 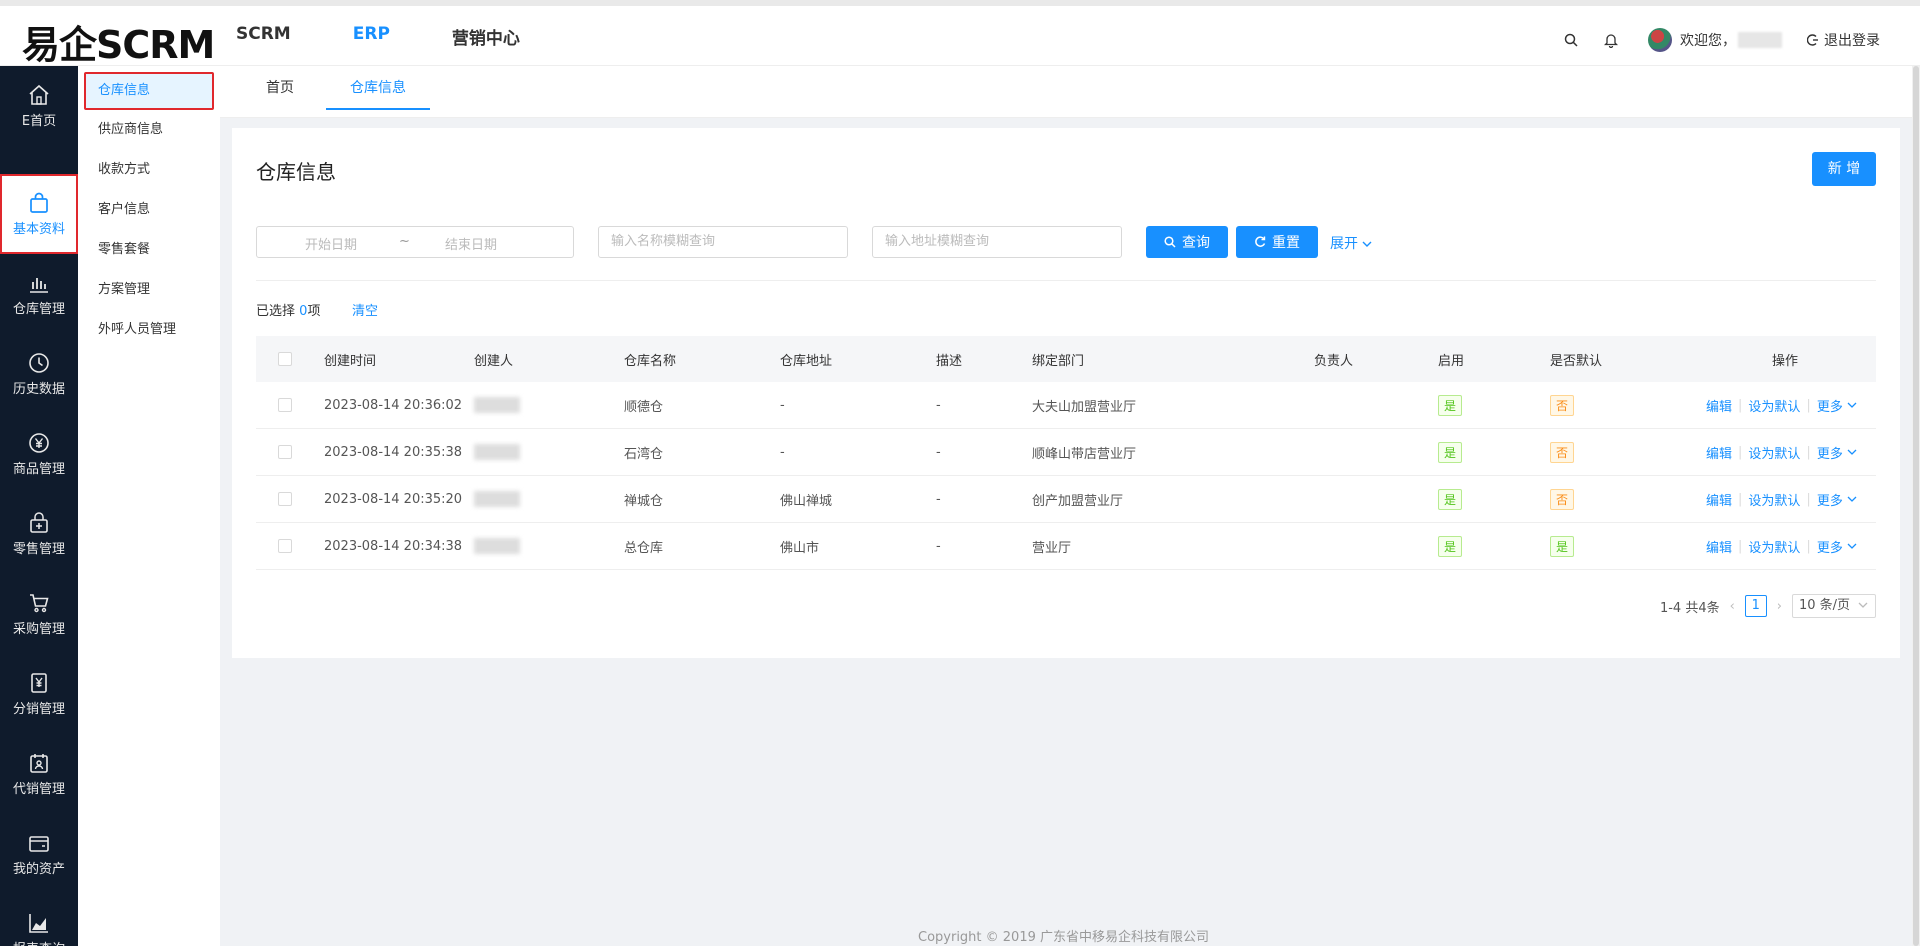 I want to click on col-warehouse-address: 仓库地址, so click(x=806, y=361).